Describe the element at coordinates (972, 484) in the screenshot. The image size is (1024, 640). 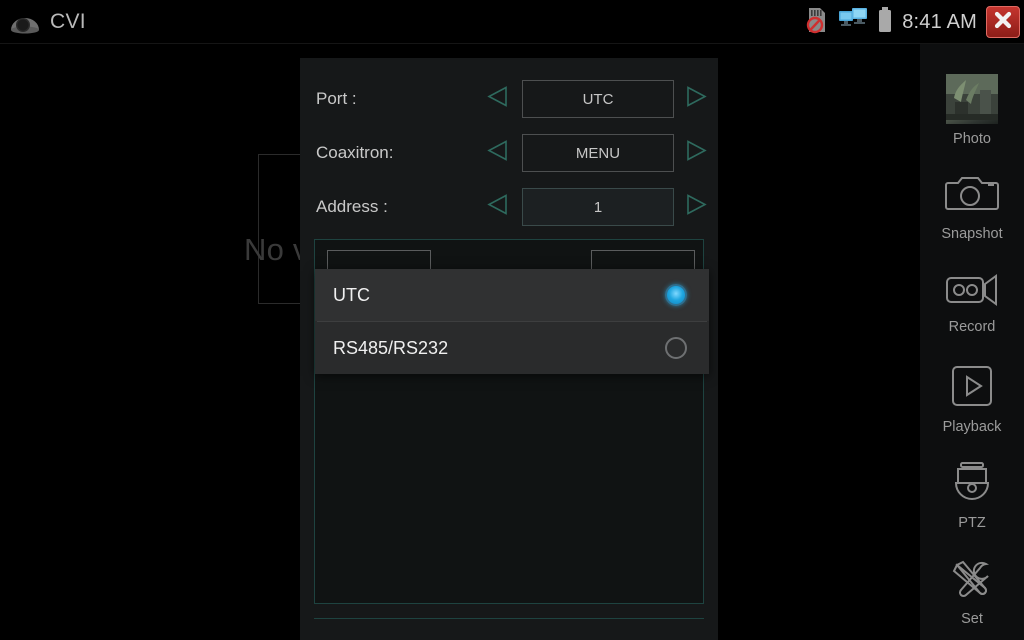
I see `ptz-dome-icon` at that location.